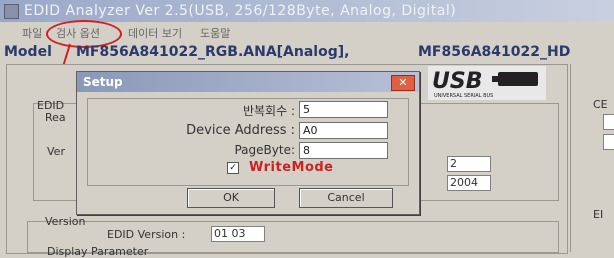  Describe the element at coordinates (146, 234) in the screenshot. I see `edid-version-label: EDID Version :` at that location.